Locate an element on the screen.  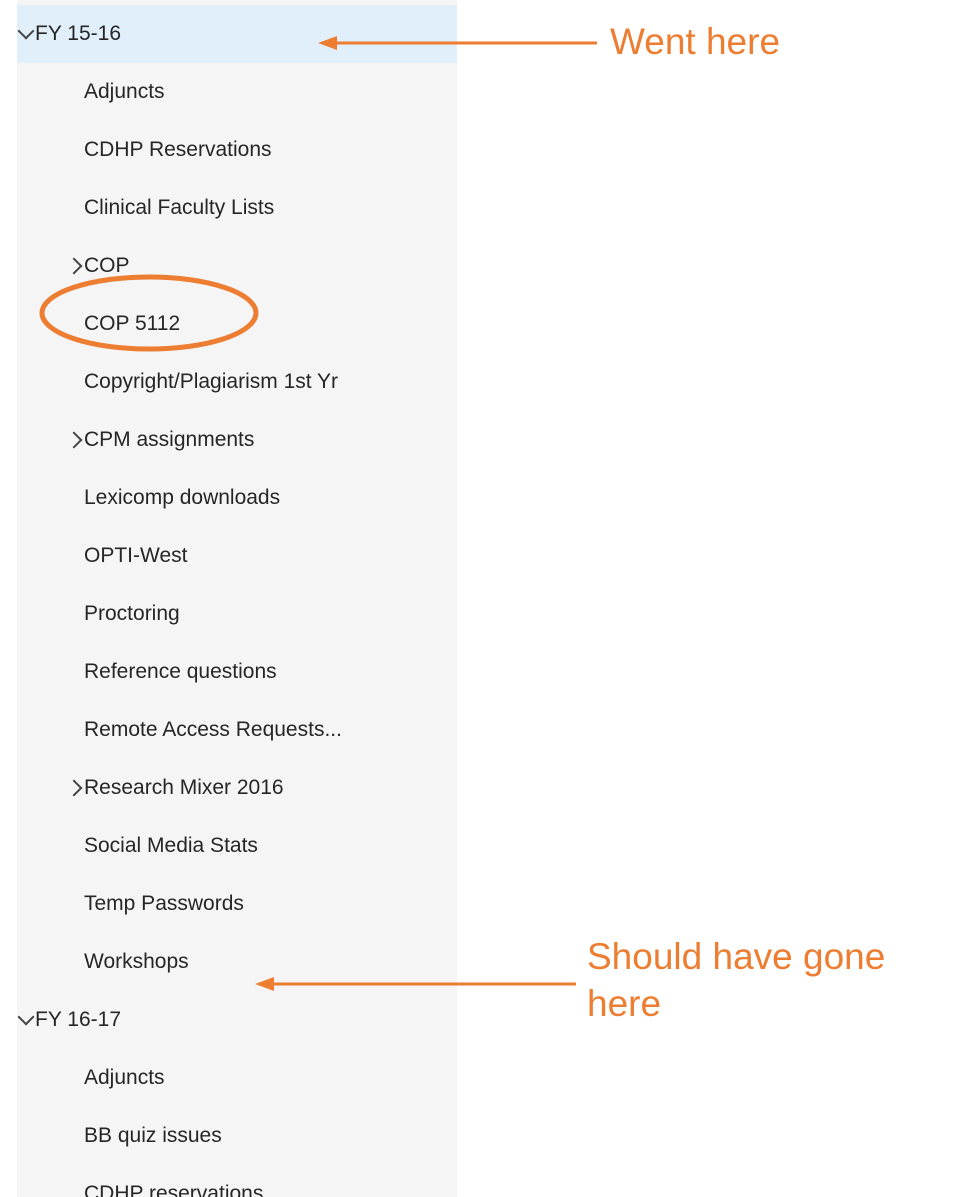
annotation-should-have-gone-line1: Should have gone is located at coordinates (736, 956).